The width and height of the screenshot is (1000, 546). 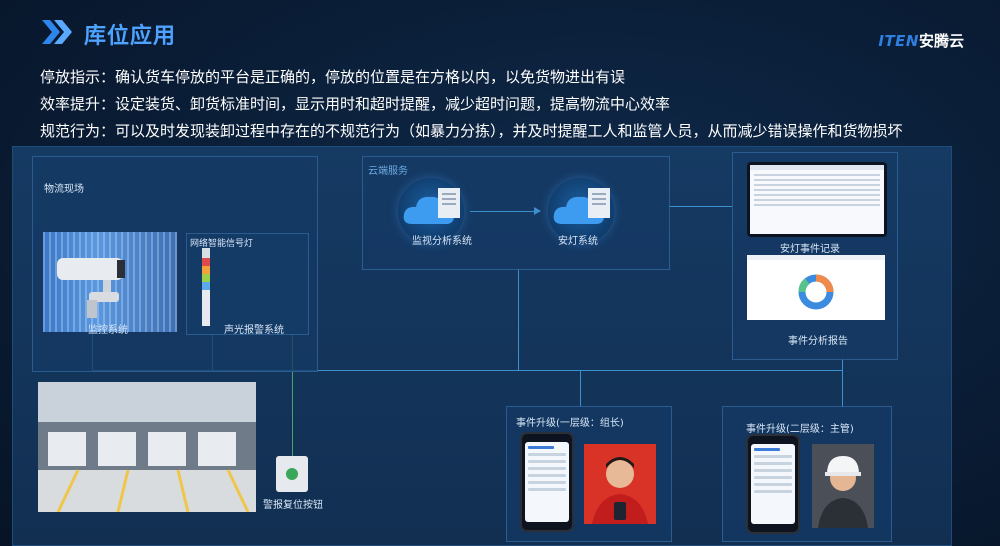 I want to click on event-report-label: 事件分析报告, so click(x=818, y=341).